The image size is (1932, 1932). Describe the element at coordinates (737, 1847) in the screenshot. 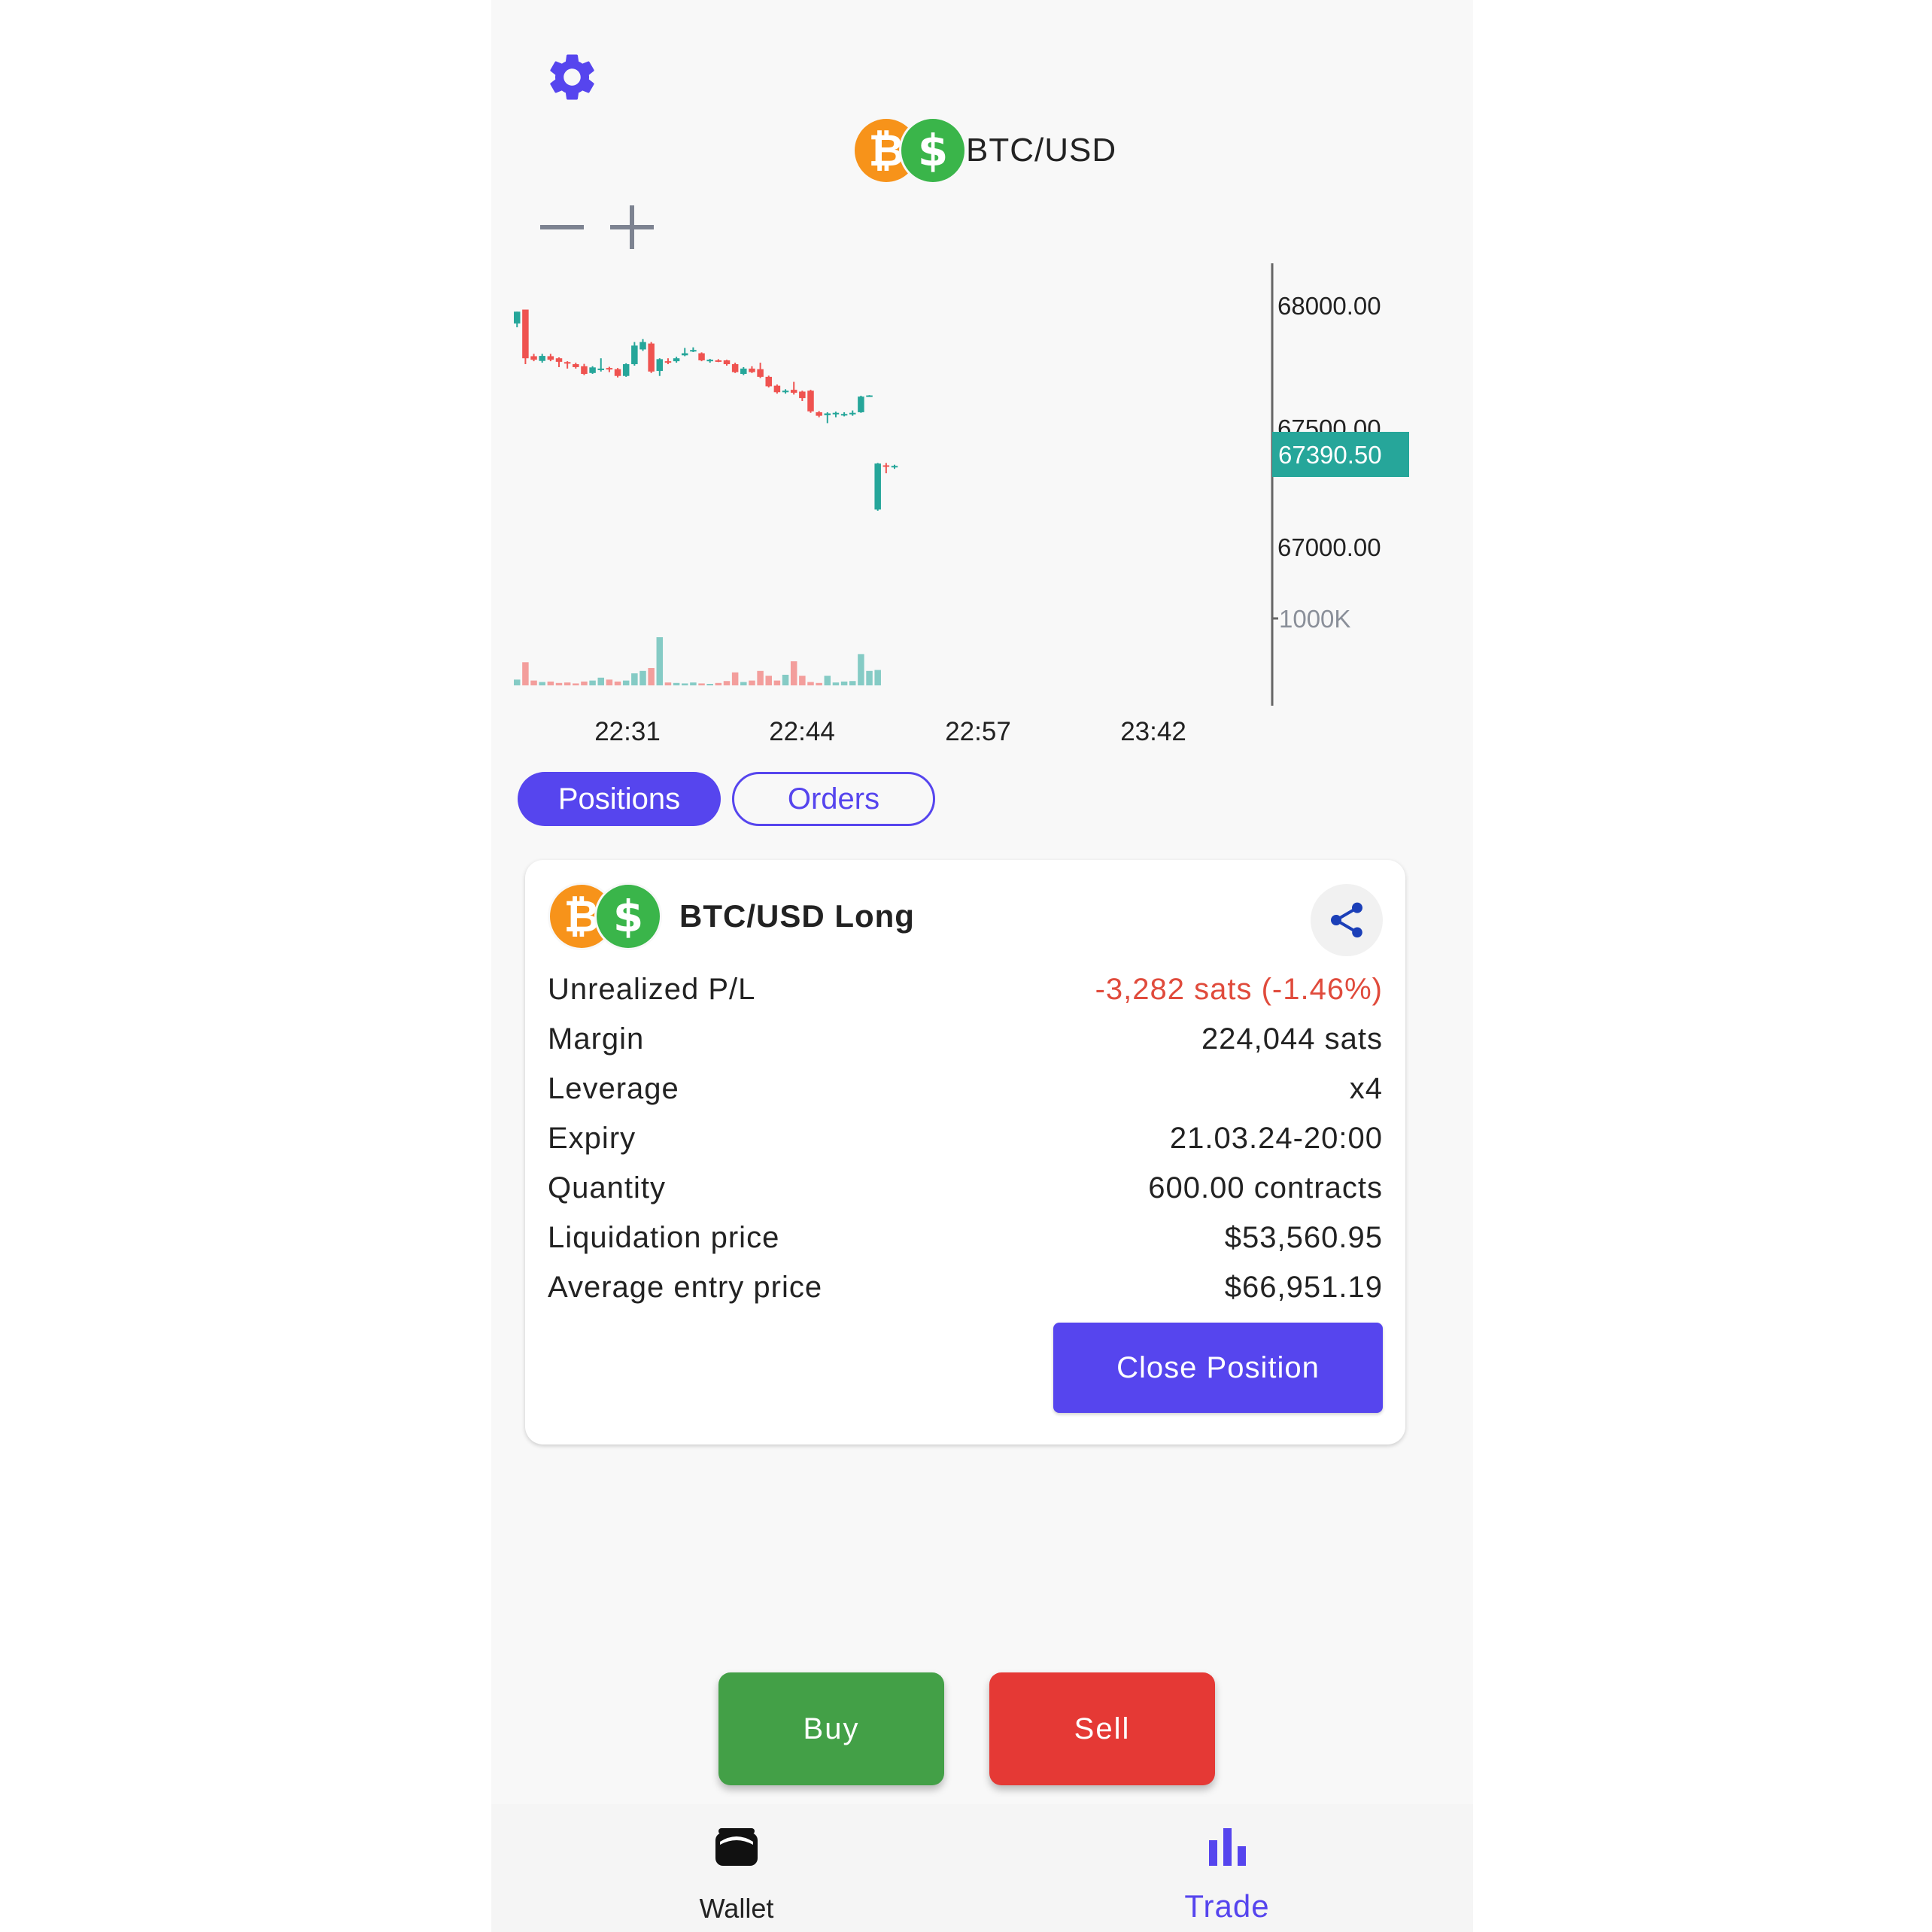

I see `wallet-icon` at that location.